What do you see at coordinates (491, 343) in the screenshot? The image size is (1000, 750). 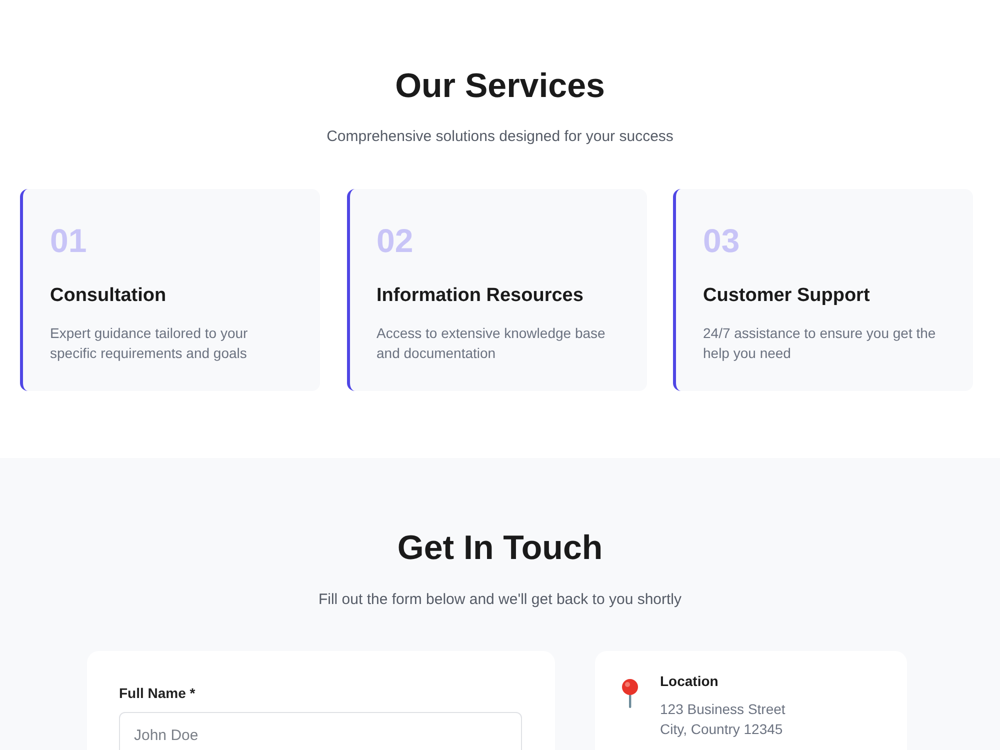 I see `service-description: Access to extensive knowledge base and documentation` at bounding box center [491, 343].